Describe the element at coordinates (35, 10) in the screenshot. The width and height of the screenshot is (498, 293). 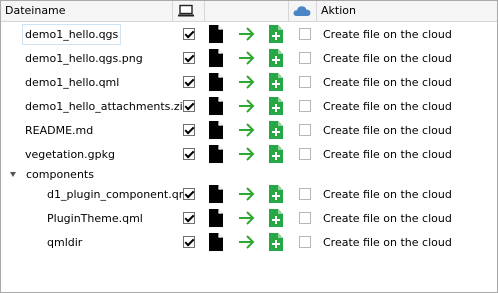
I see `column-header-filename-label: Dateiname` at that location.